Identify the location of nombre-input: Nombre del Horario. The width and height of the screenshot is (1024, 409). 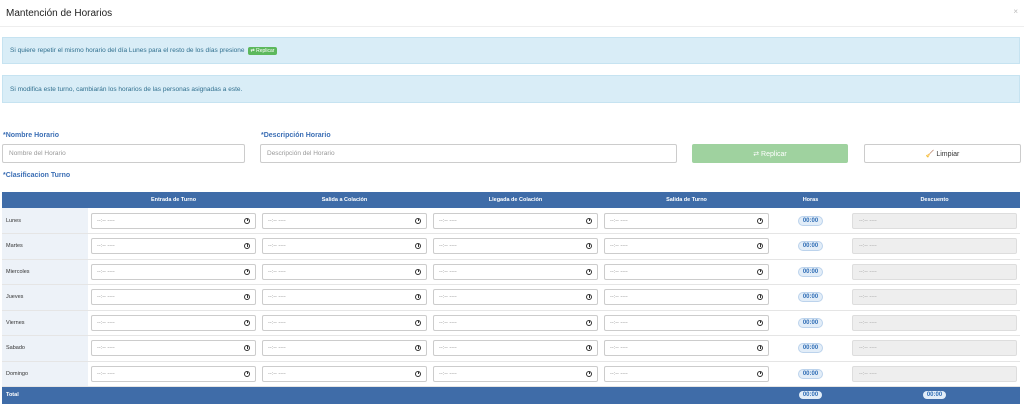
(123, 153).